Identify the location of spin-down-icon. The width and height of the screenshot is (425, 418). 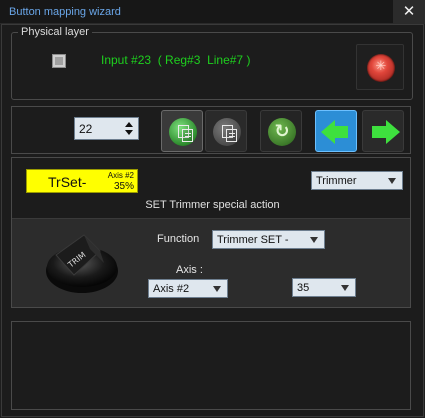
(129, 132).